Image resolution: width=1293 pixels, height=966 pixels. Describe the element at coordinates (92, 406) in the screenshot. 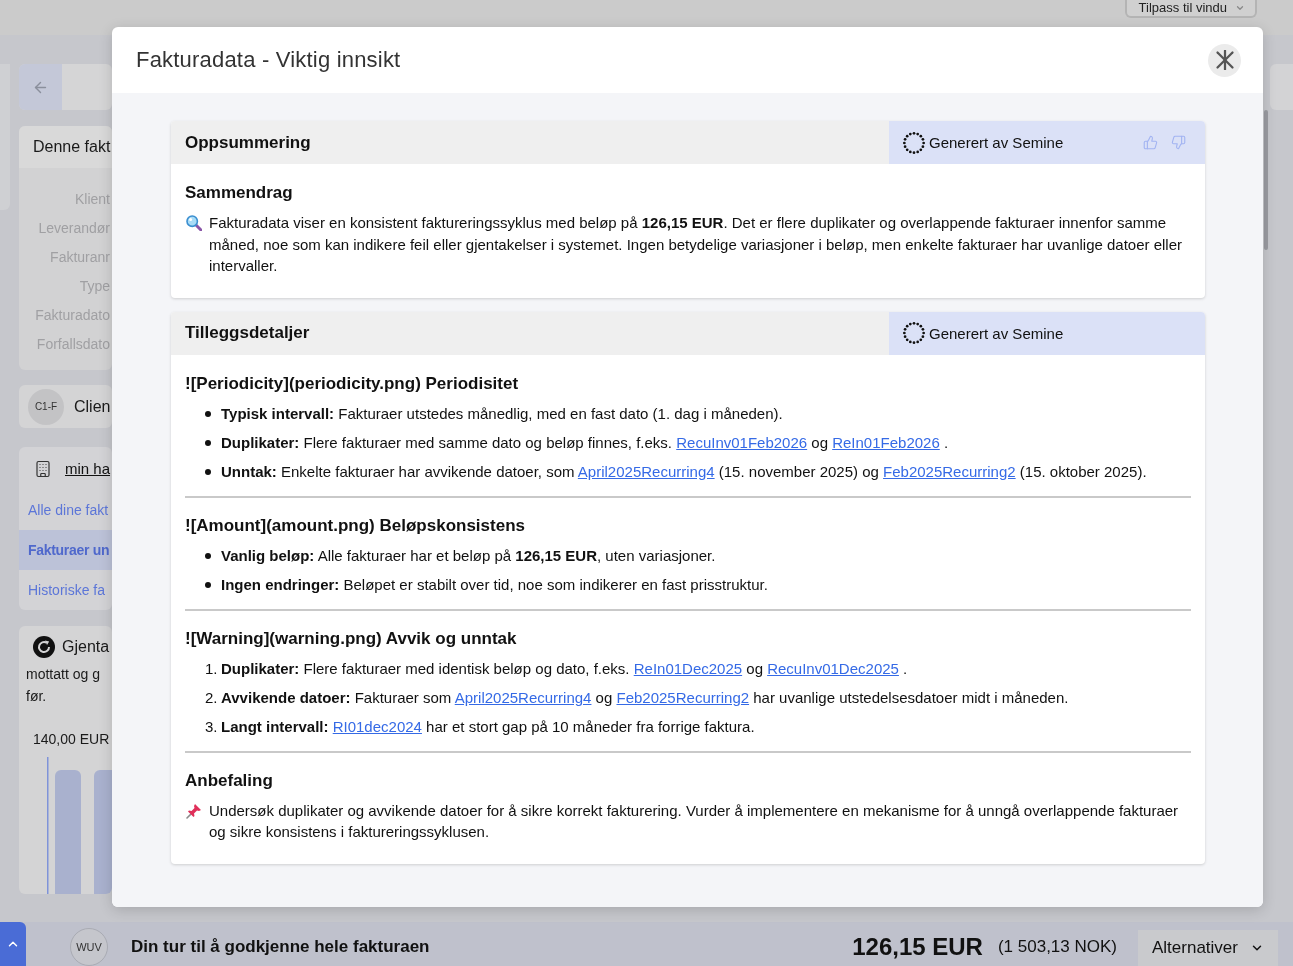

I see `client-name: Clien` at that location.